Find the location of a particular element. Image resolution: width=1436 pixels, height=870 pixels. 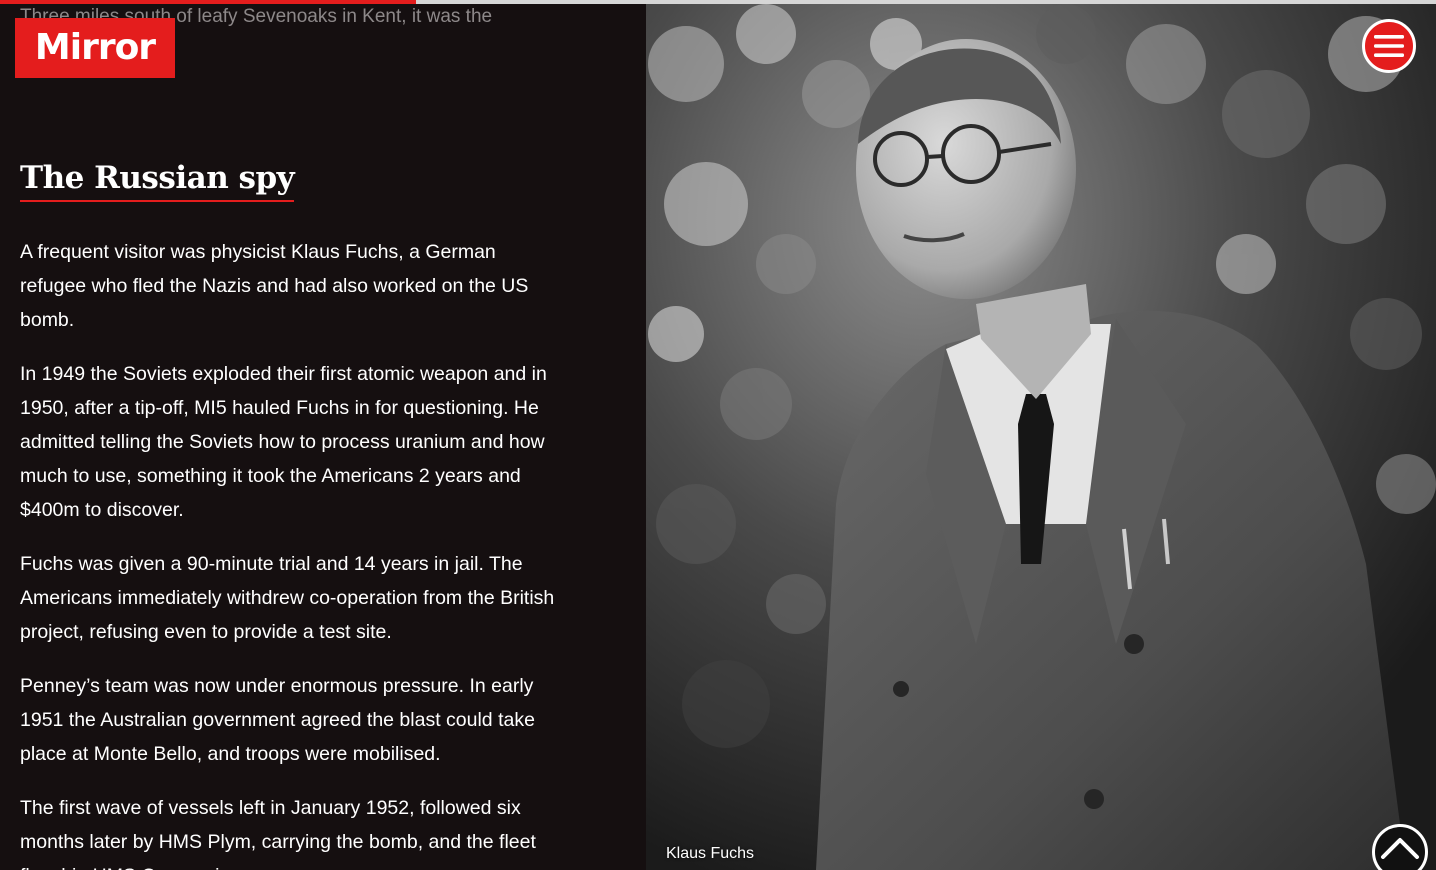

mirror-logo: Mirror is located at coordinates (95, 48).